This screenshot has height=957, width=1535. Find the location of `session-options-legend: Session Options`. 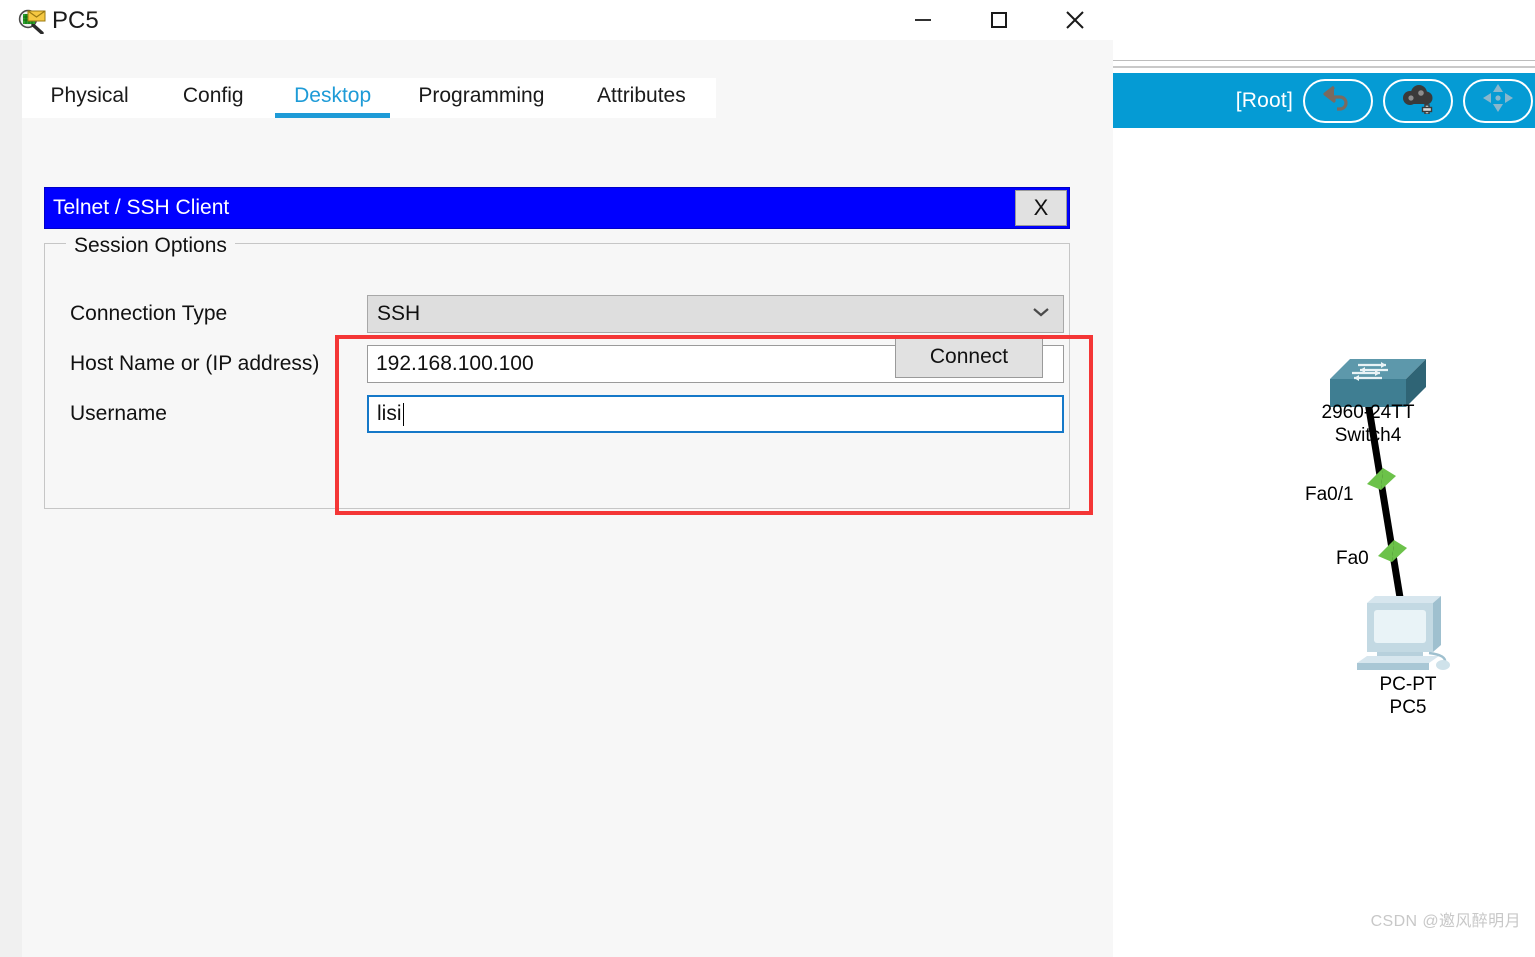

session-options-legend: Session Options is located at coordinates (150, 246).